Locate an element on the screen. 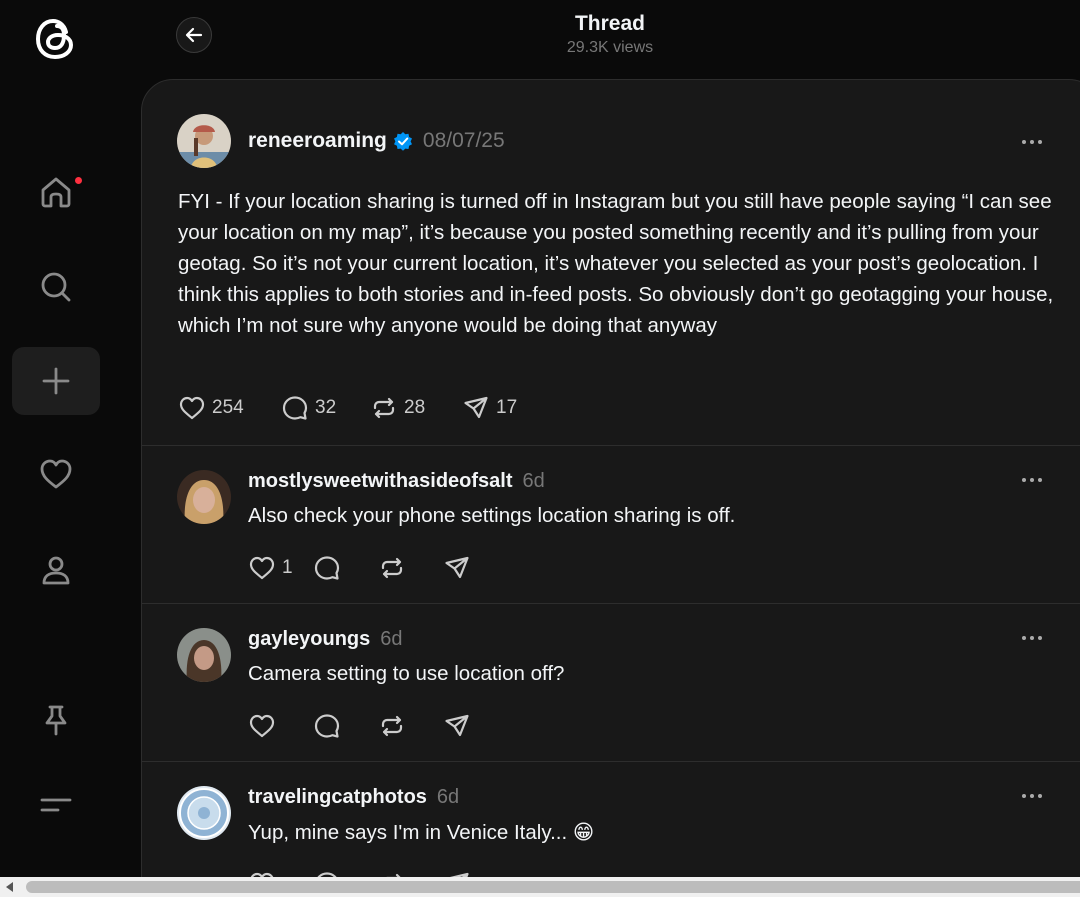  home-icon is located at coordinates (56, 192).